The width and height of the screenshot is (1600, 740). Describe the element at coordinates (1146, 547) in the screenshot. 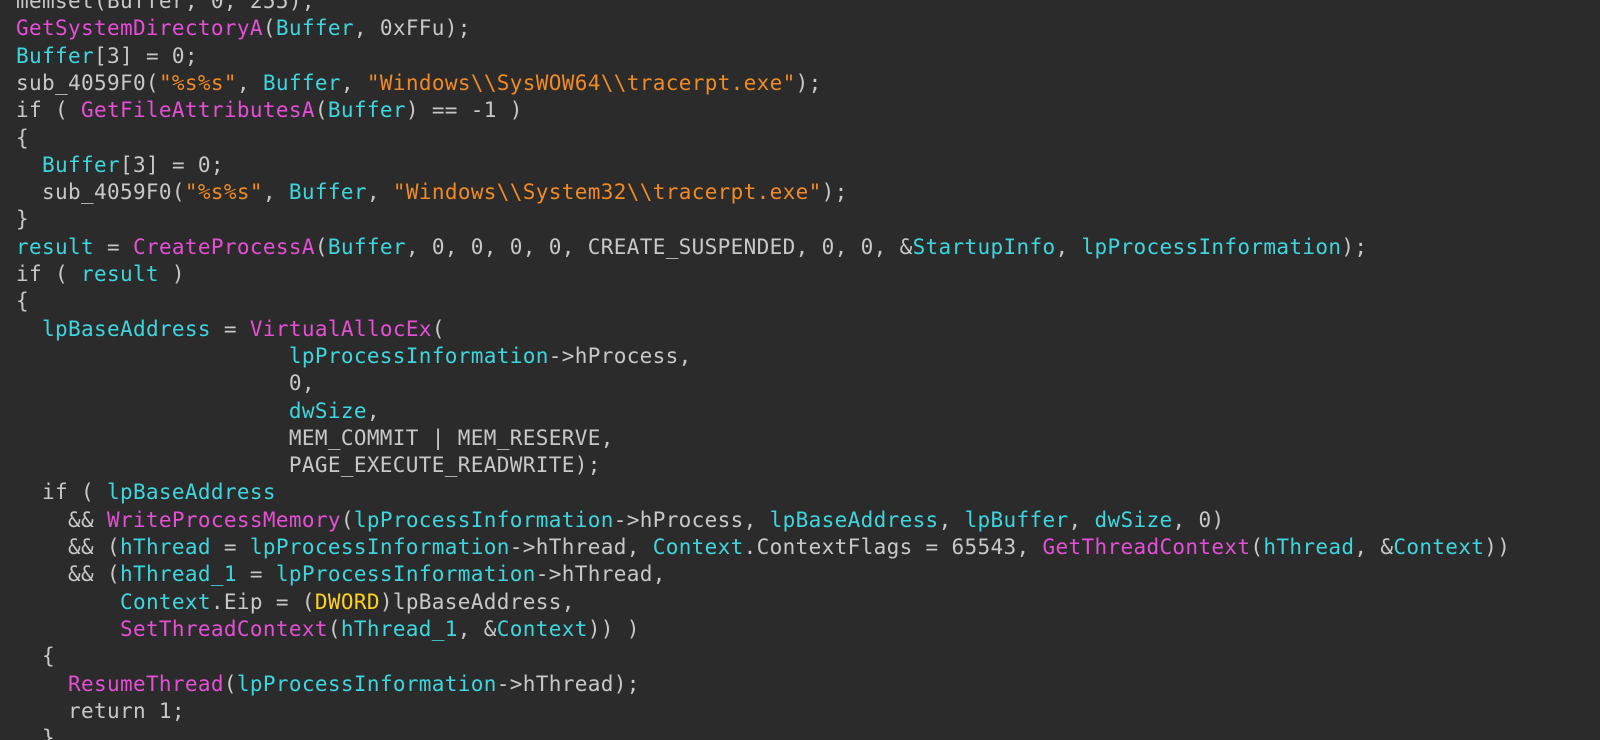

I see `code-token-func: GetThreadContext` at that location.